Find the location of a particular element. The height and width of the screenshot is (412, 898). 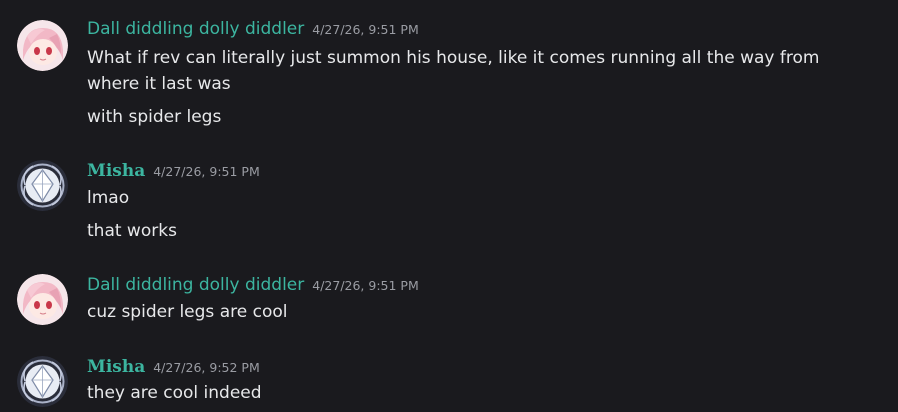

timestamp: 4/27/26, 9:52 PM is located at coordinates (206, 367).